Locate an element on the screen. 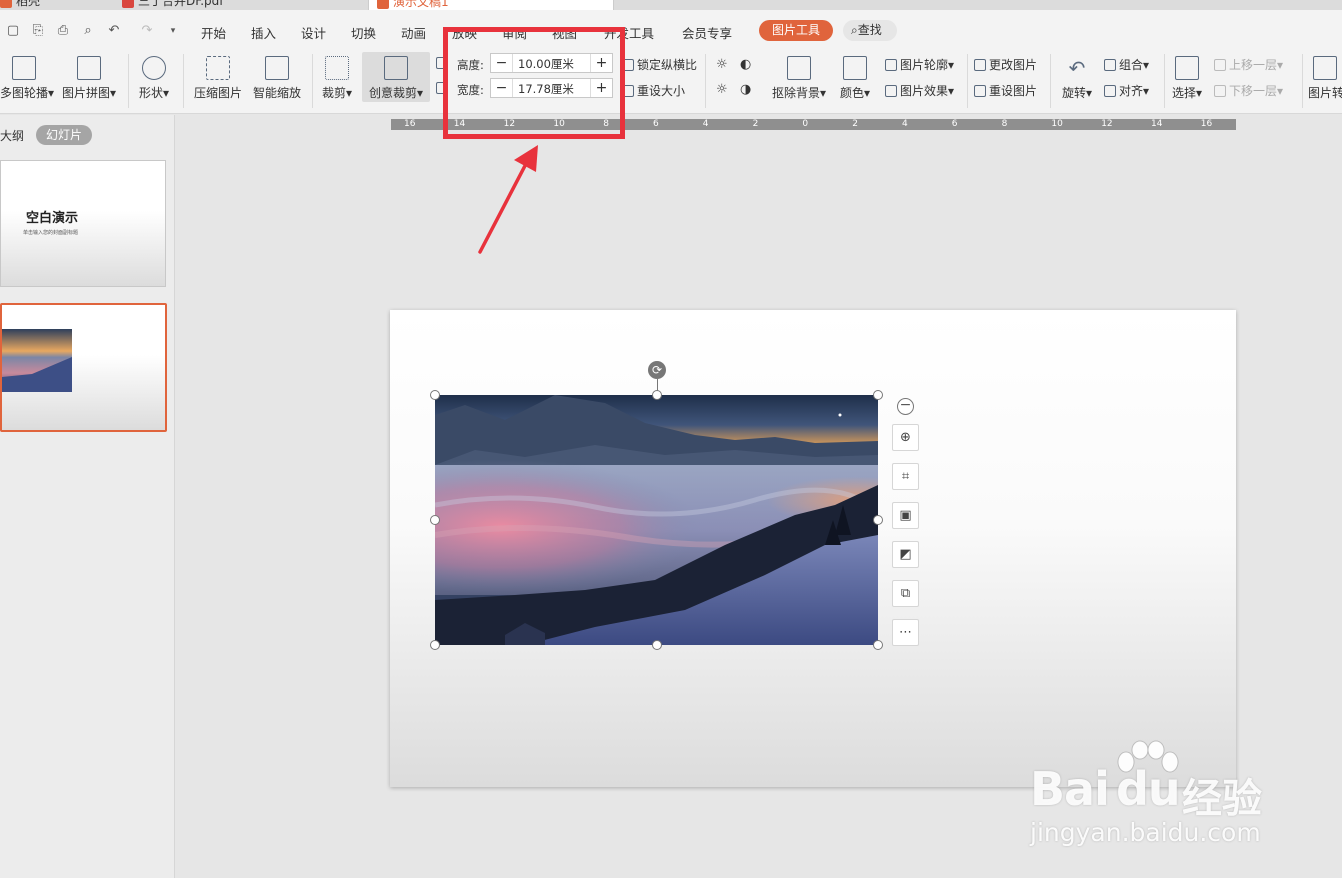  ruler-label: 6 is located at coordinates (656, 124).